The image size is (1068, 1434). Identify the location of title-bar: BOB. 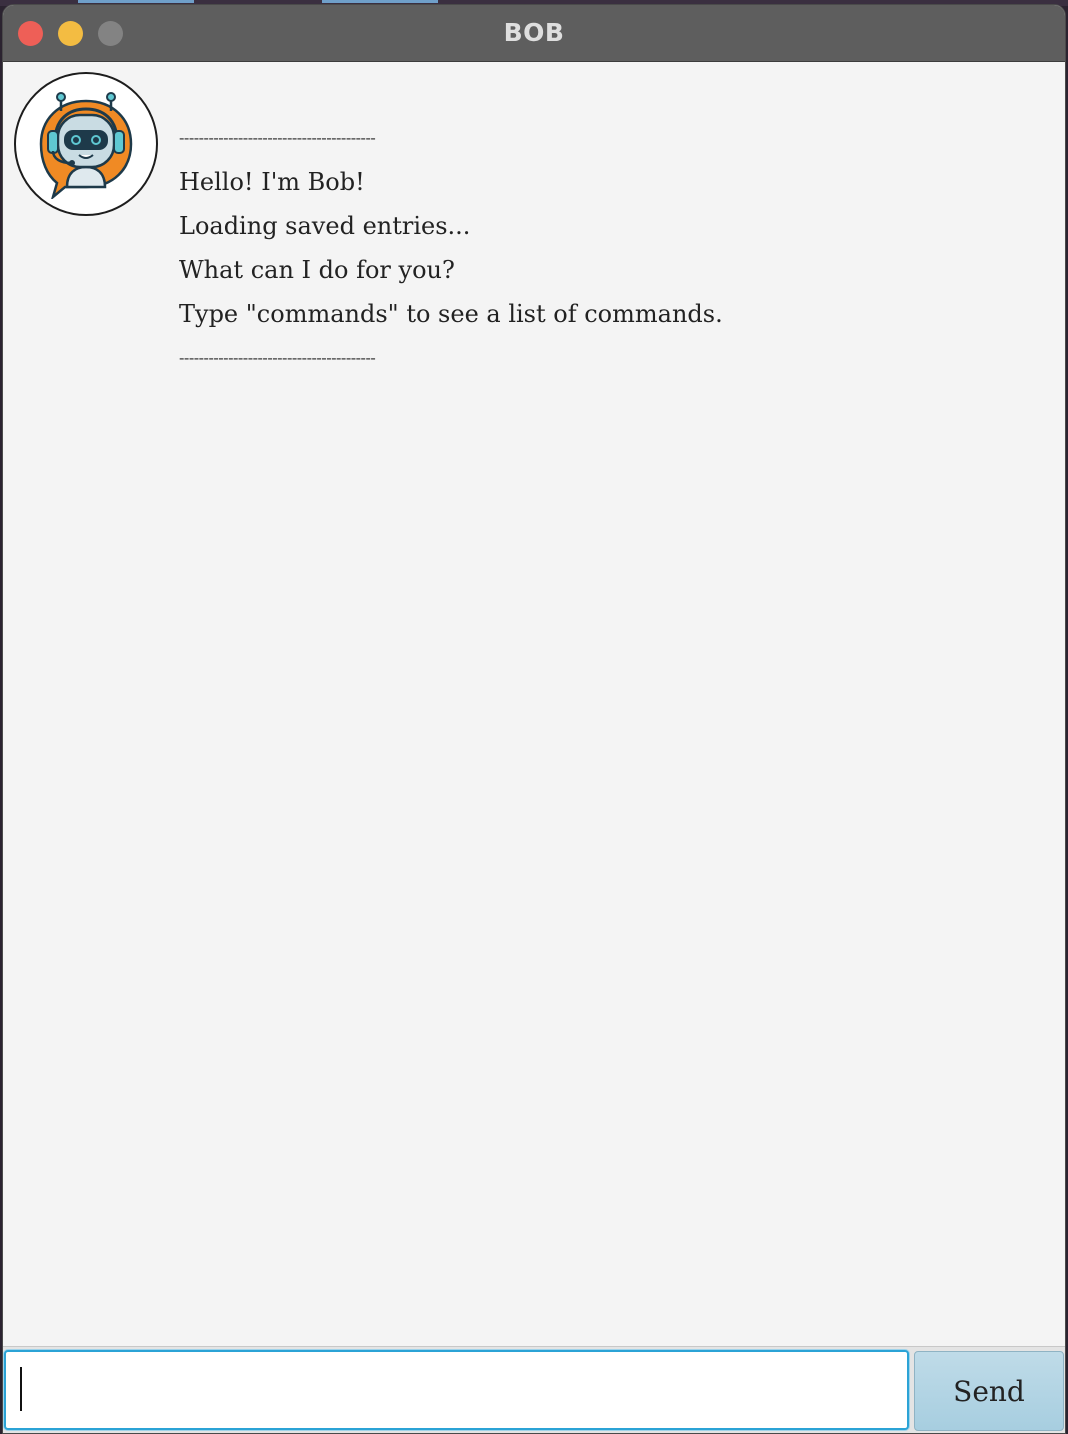
(534, 33).